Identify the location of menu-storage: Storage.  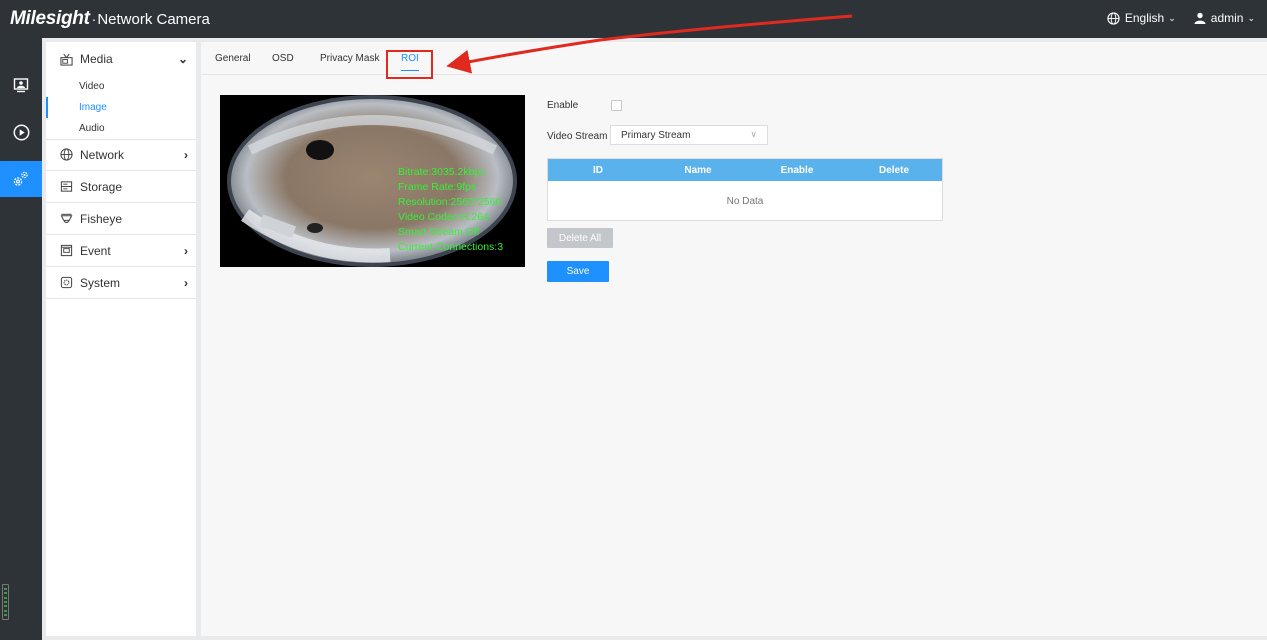
(121, 187).